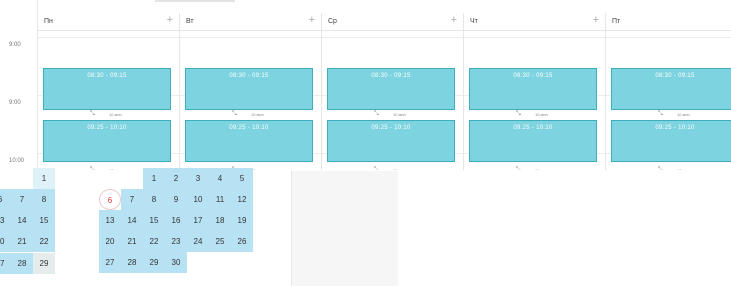 The height and width of the screenshot is (286, 731). Describe the element at coordinates (220, 241) in the screenshot. I see `calendar-day: 25` at that location.